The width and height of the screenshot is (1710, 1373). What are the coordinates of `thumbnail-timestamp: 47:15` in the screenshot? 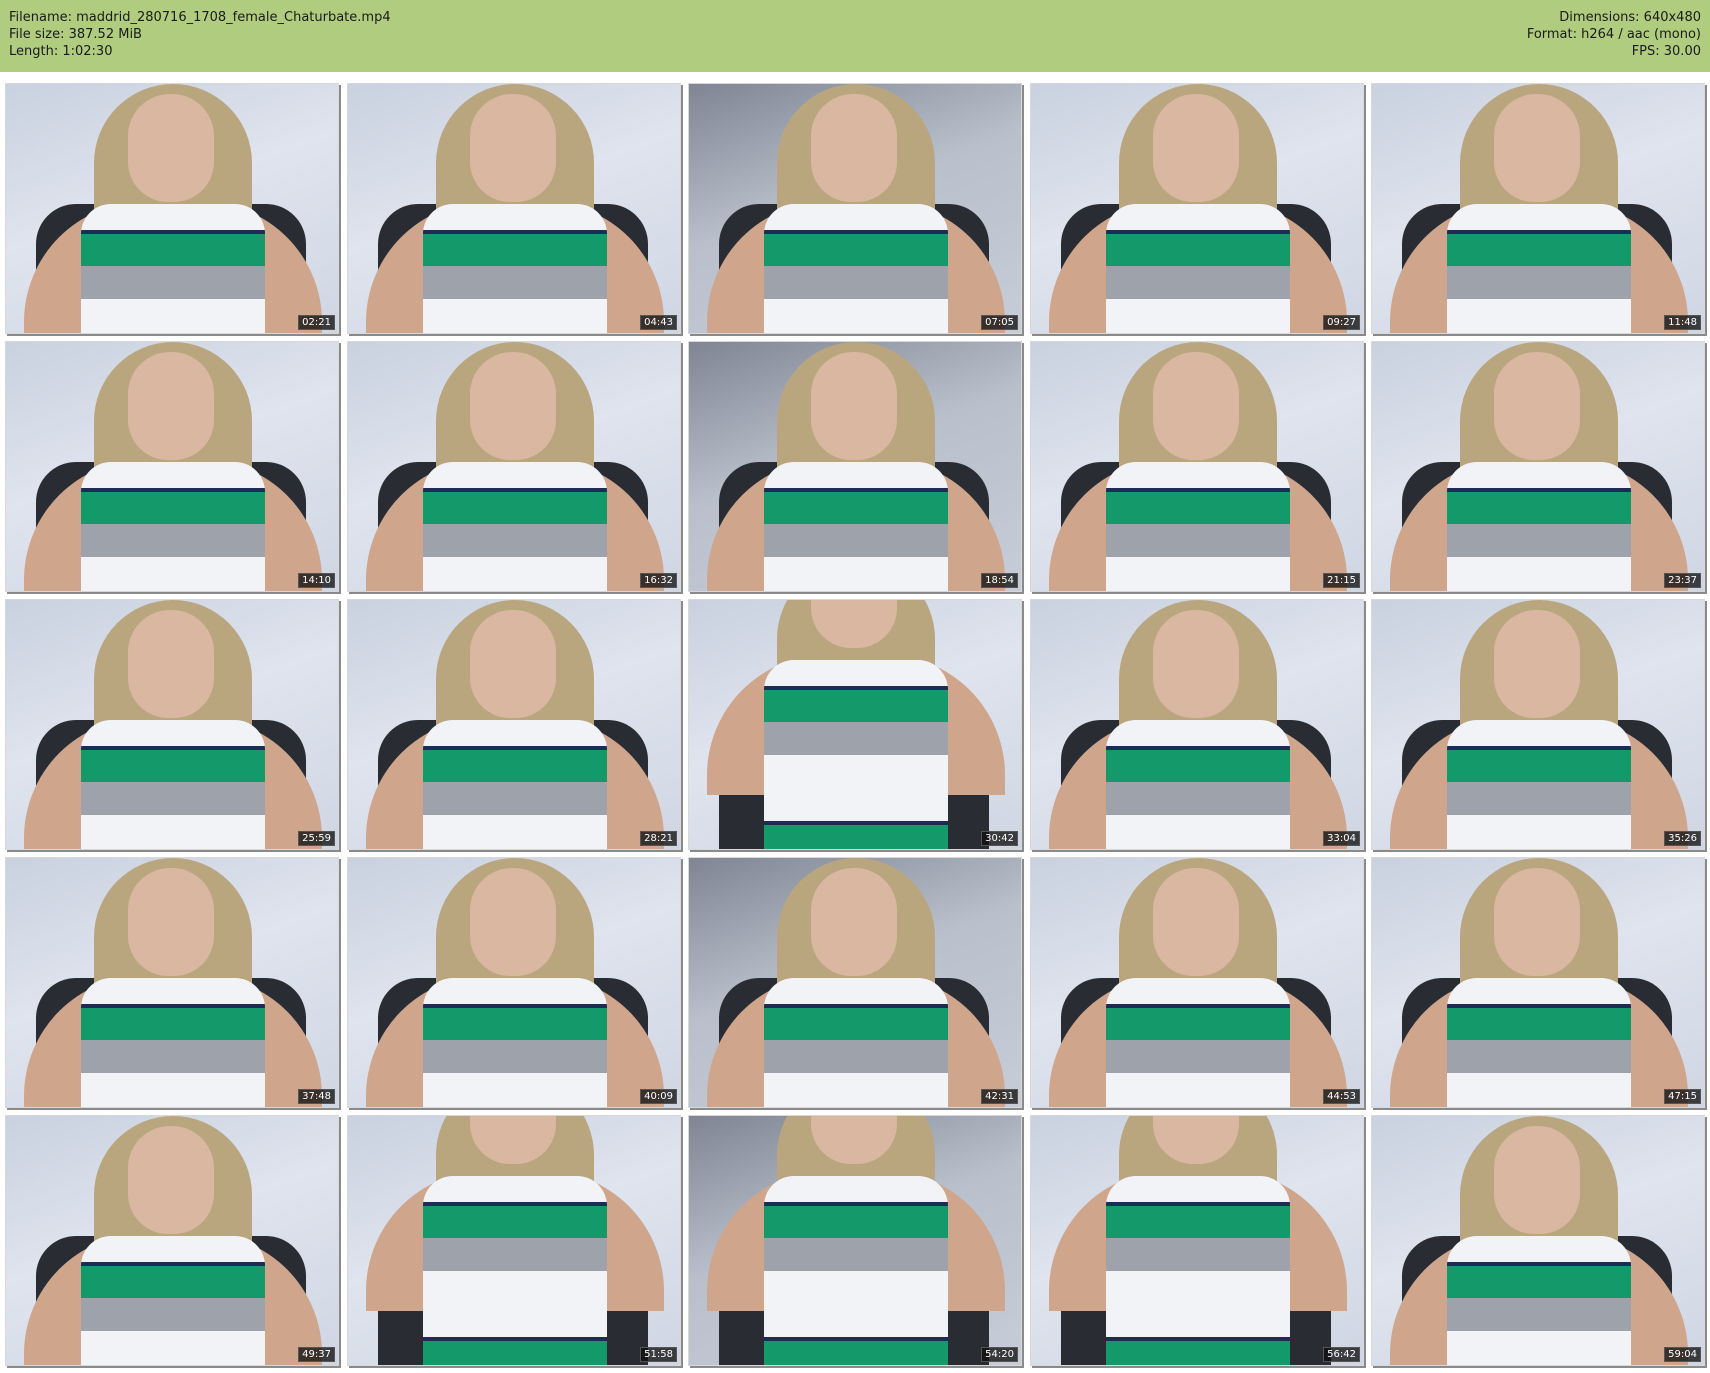 It's located at (1682, 1096).